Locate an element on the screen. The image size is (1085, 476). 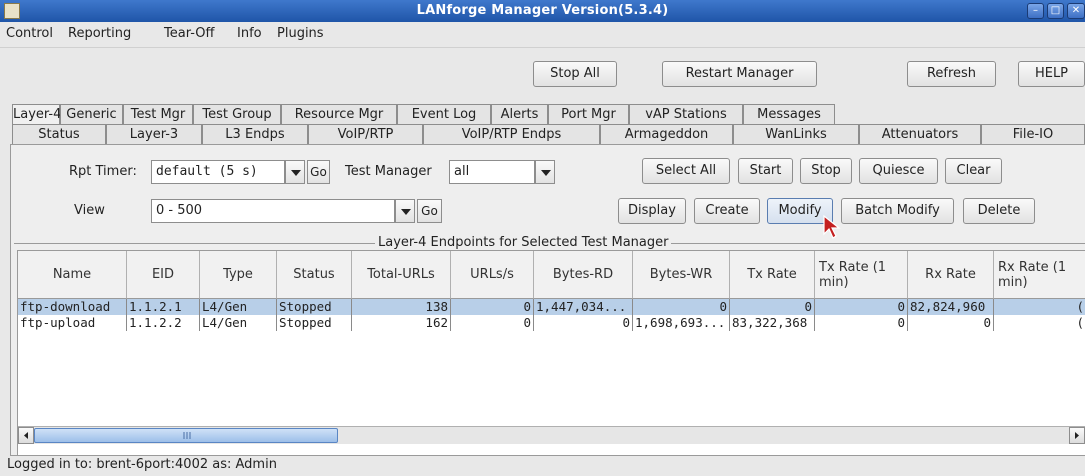
view-go-button: Go is located at coordinates (429, 211).